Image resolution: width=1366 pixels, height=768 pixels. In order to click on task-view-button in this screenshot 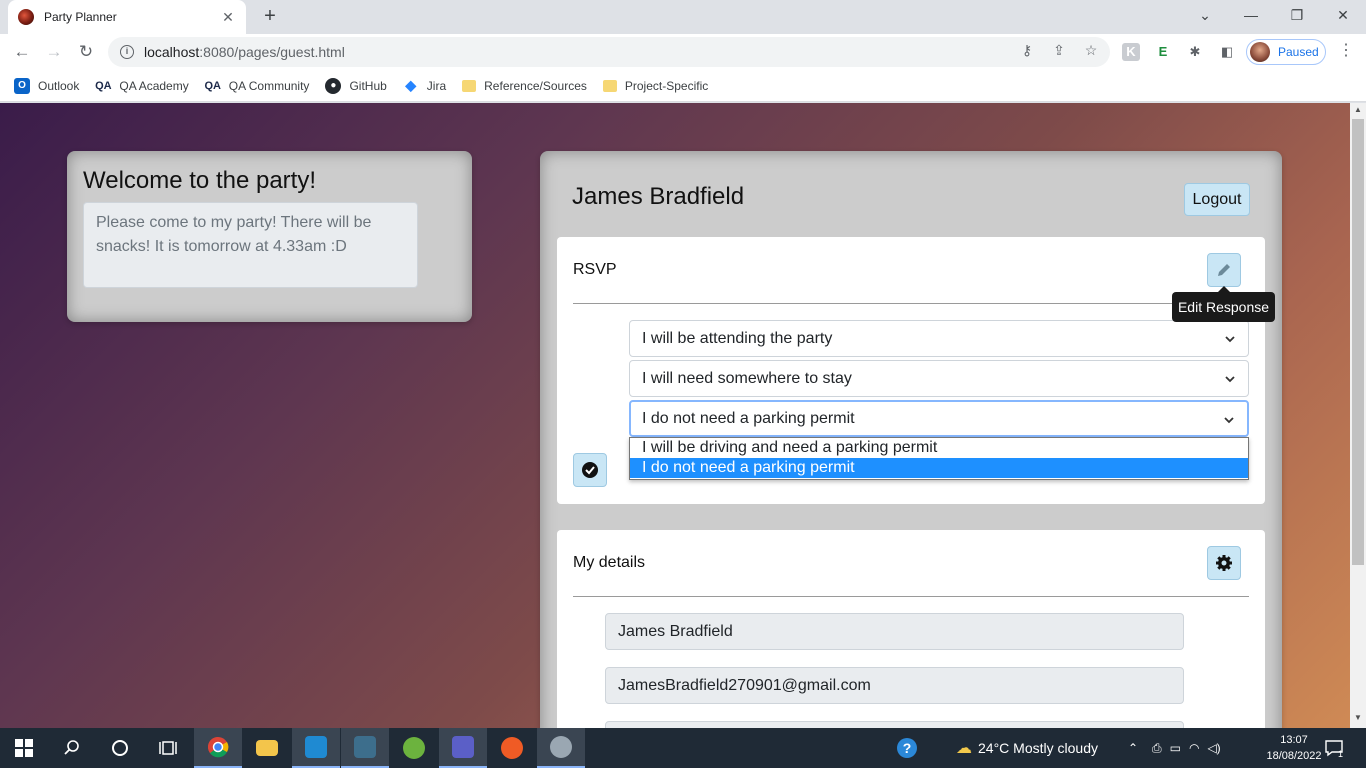, I will do `click(168, 748)`.